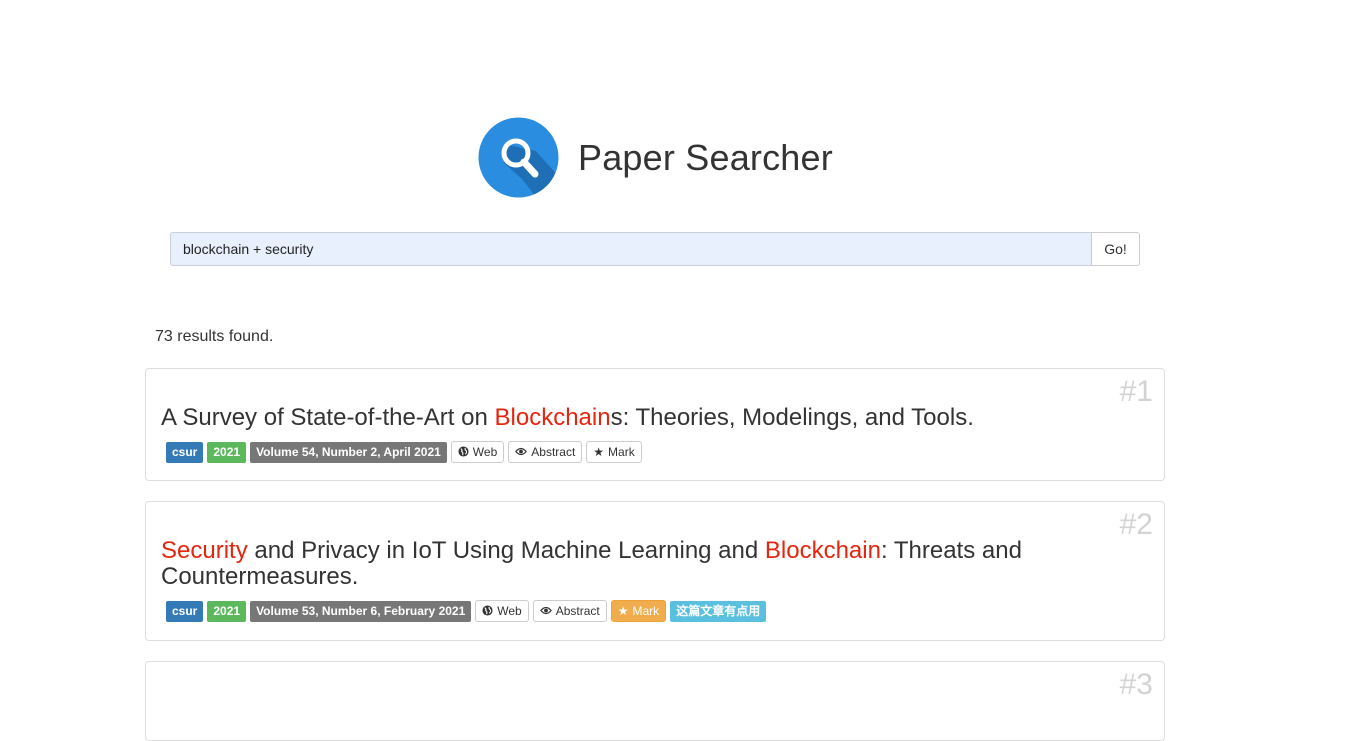 Image resolution: width=1346 pixels, height=741 pixels. I want to click on search-bar: Go!, so click(655, 249).